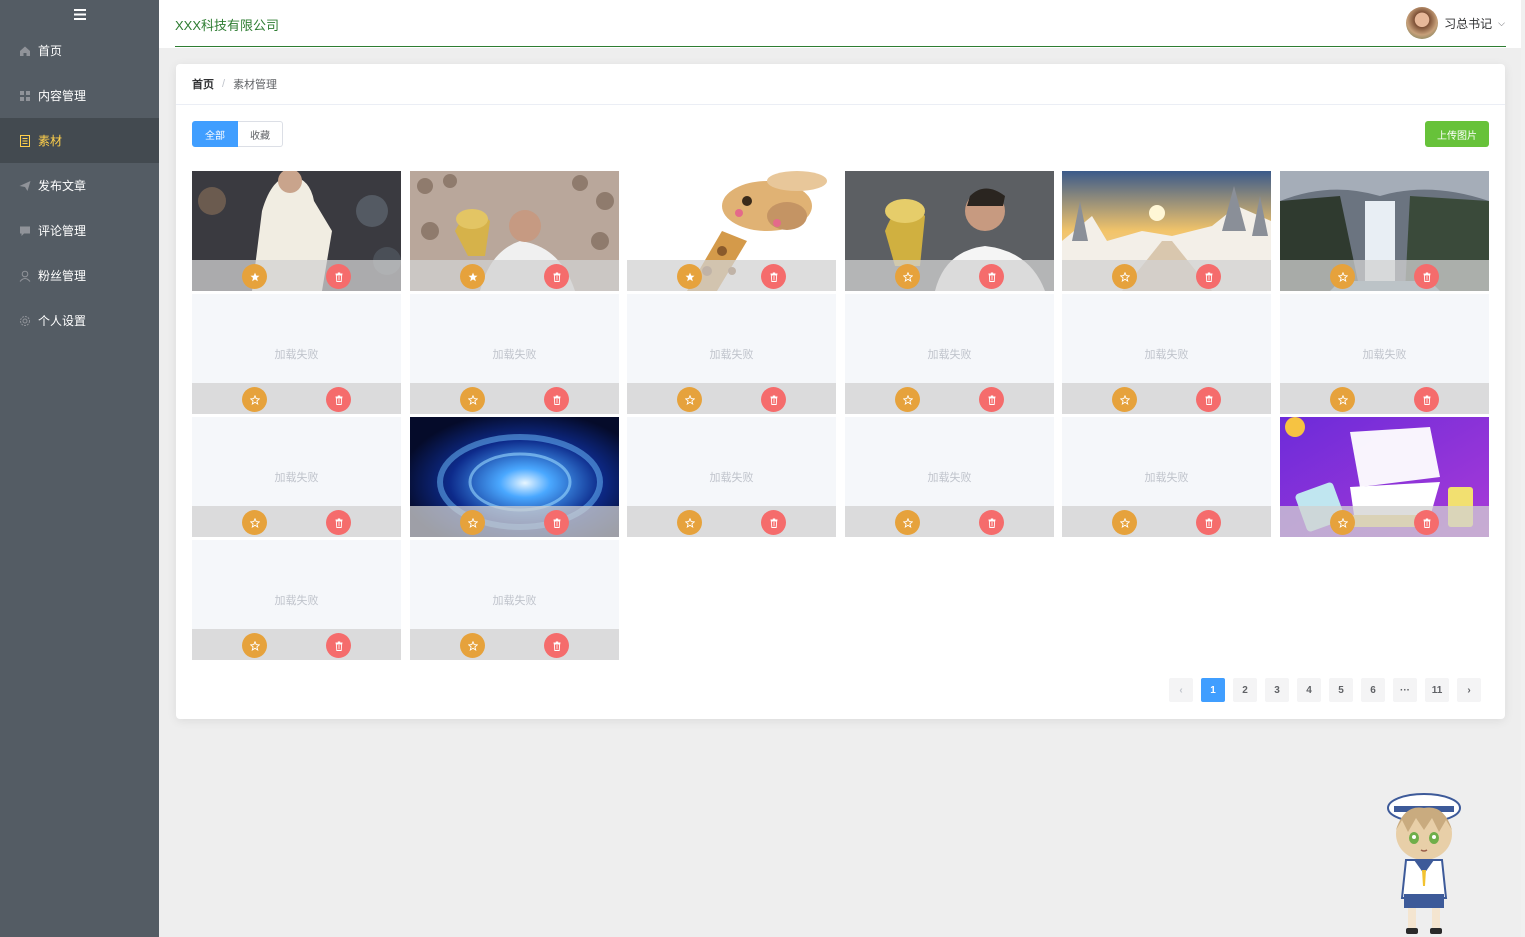 The image size is (1525, 937). I want to click on sidebar-item-3: 发布文章, so click(79, 185).